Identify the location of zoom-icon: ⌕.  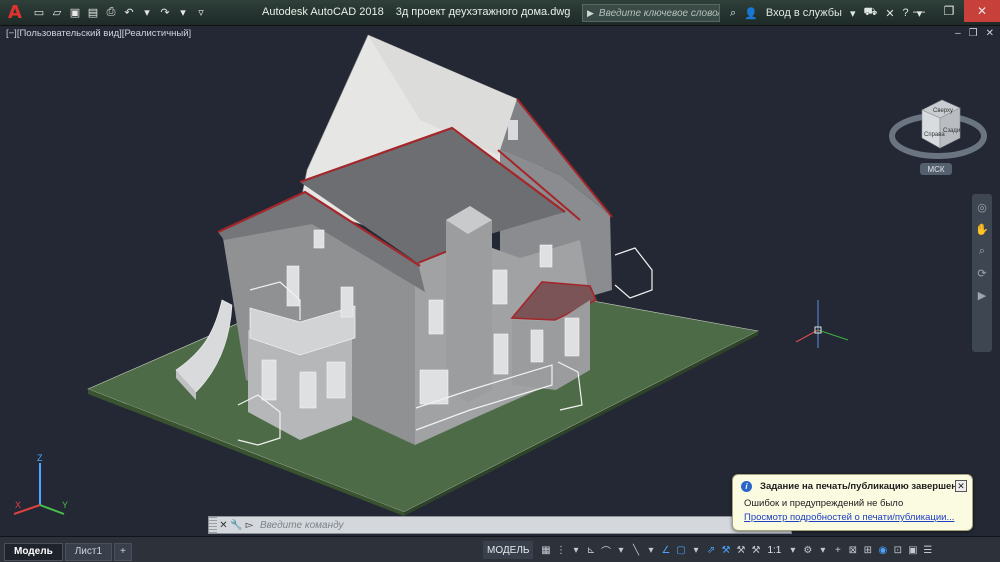
(982, 251).